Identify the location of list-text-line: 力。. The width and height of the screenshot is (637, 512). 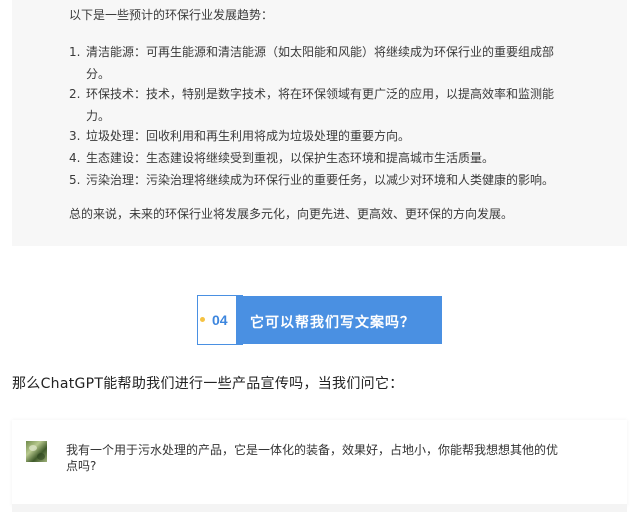
(98, 116).